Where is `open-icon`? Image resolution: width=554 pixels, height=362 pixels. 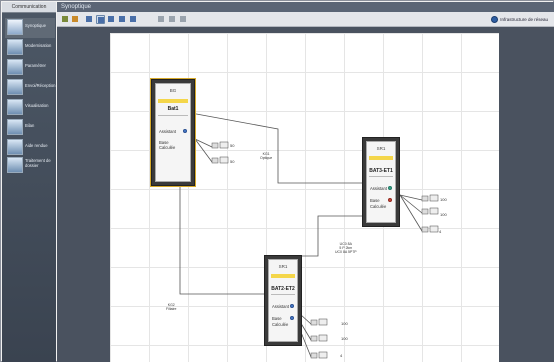
open-icon is located at coordinates (75, 19).